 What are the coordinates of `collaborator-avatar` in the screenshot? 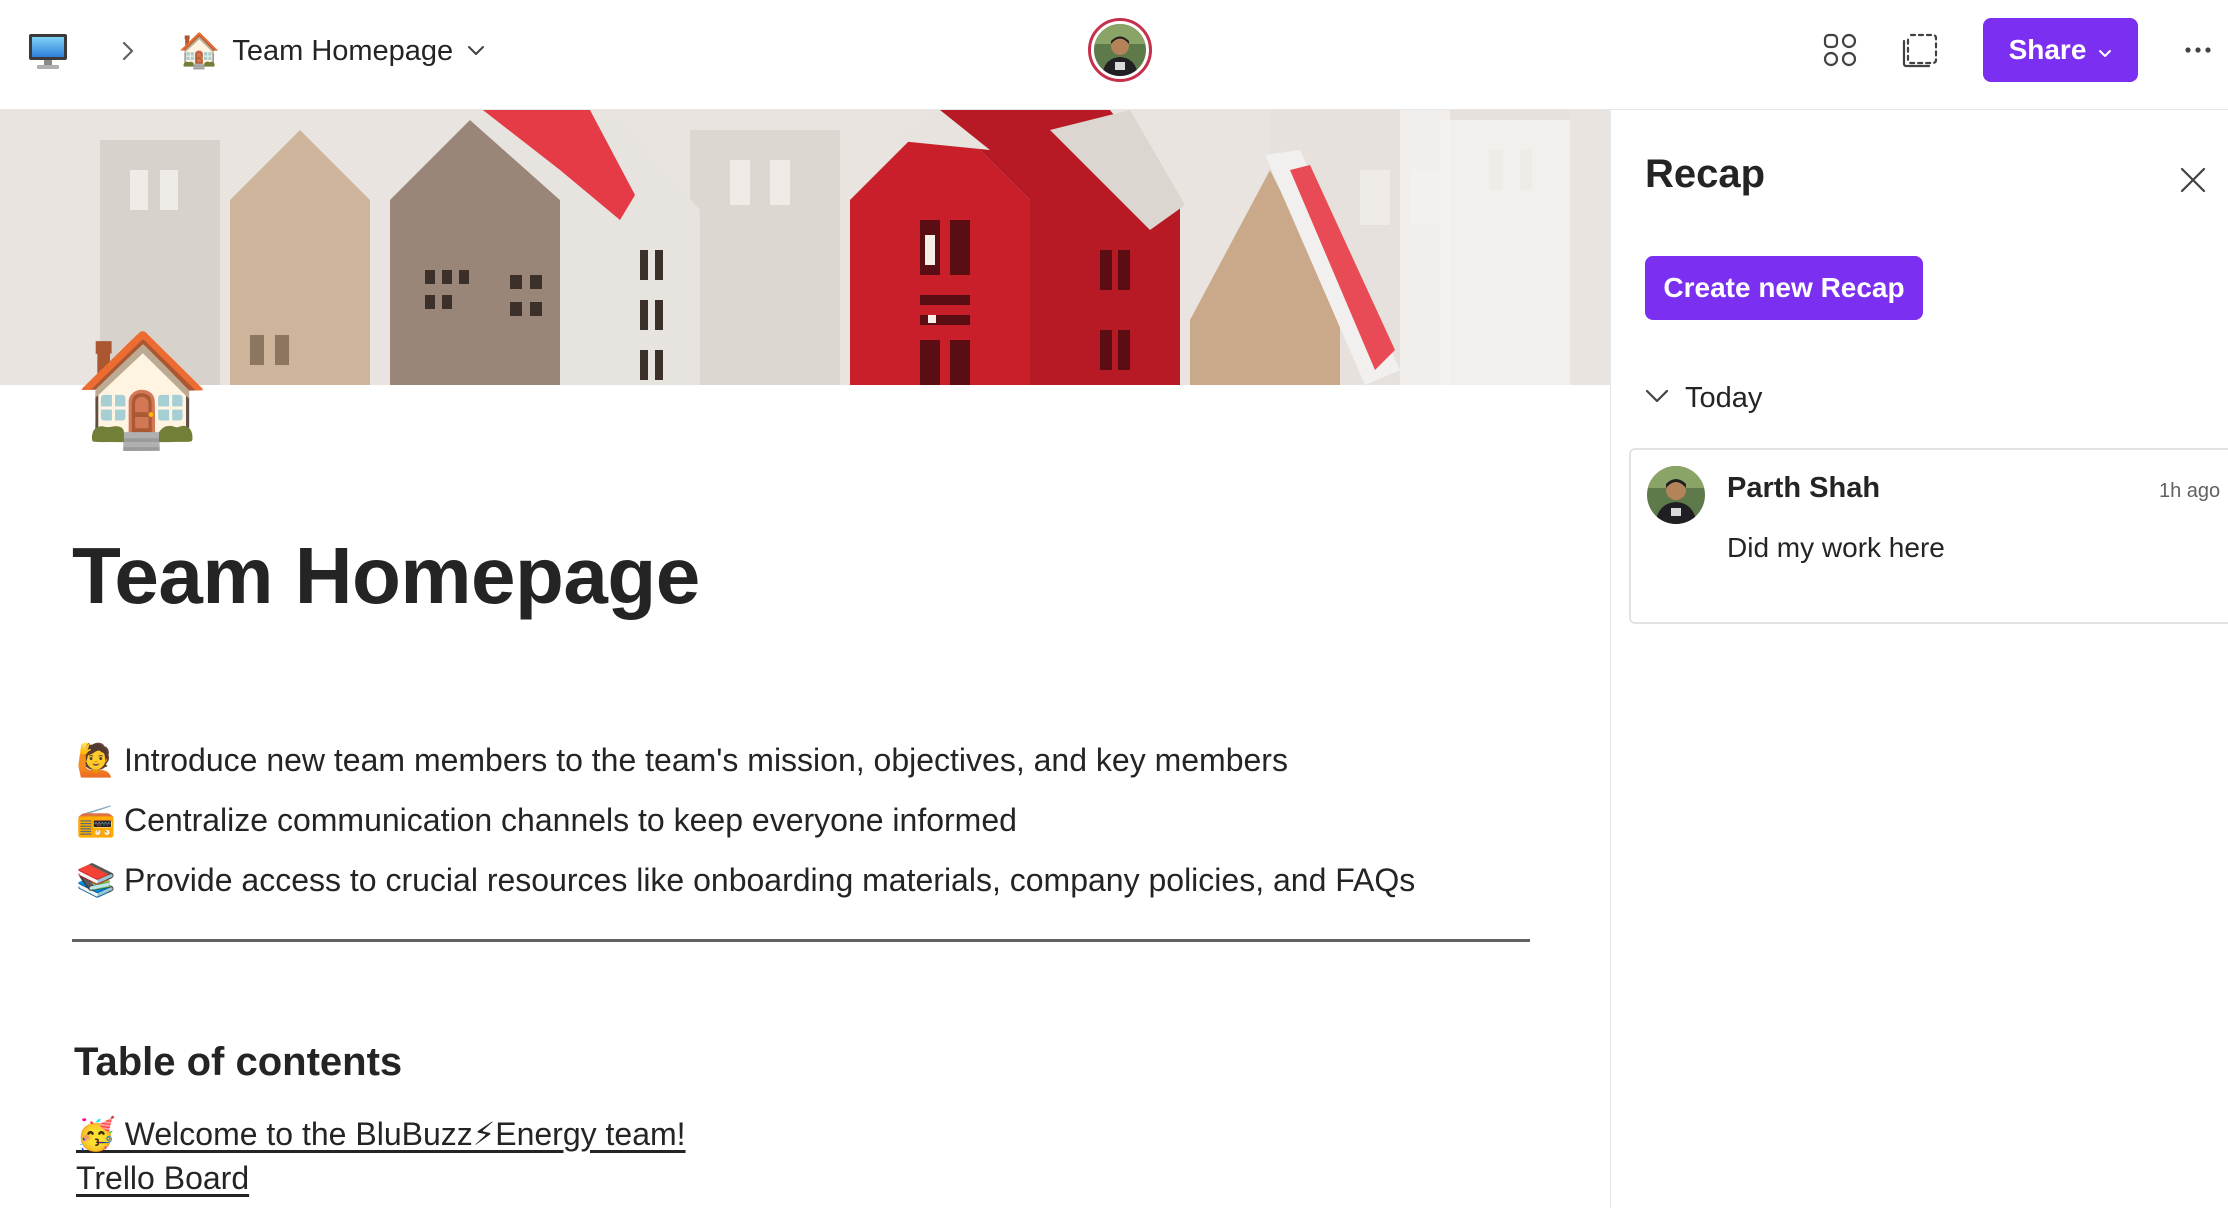 It's located at (1120, 50).